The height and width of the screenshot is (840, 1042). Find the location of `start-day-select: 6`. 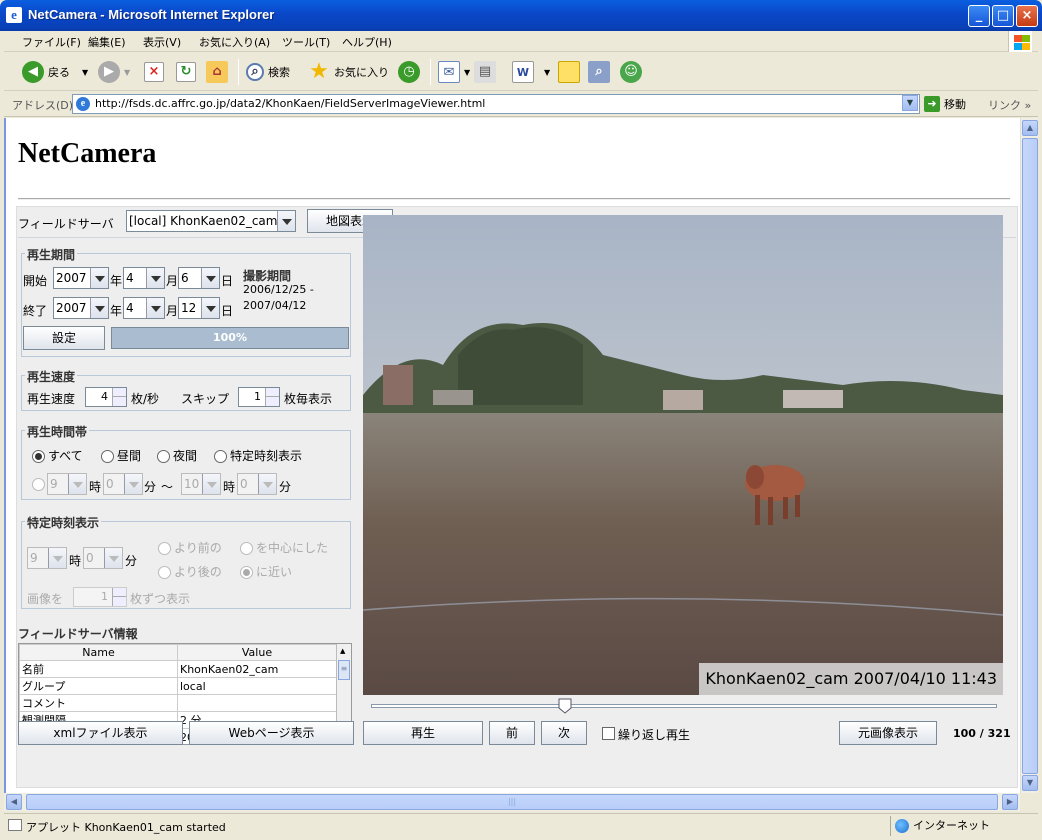

start-day-select: 6 is located at coordinates (199, 278).